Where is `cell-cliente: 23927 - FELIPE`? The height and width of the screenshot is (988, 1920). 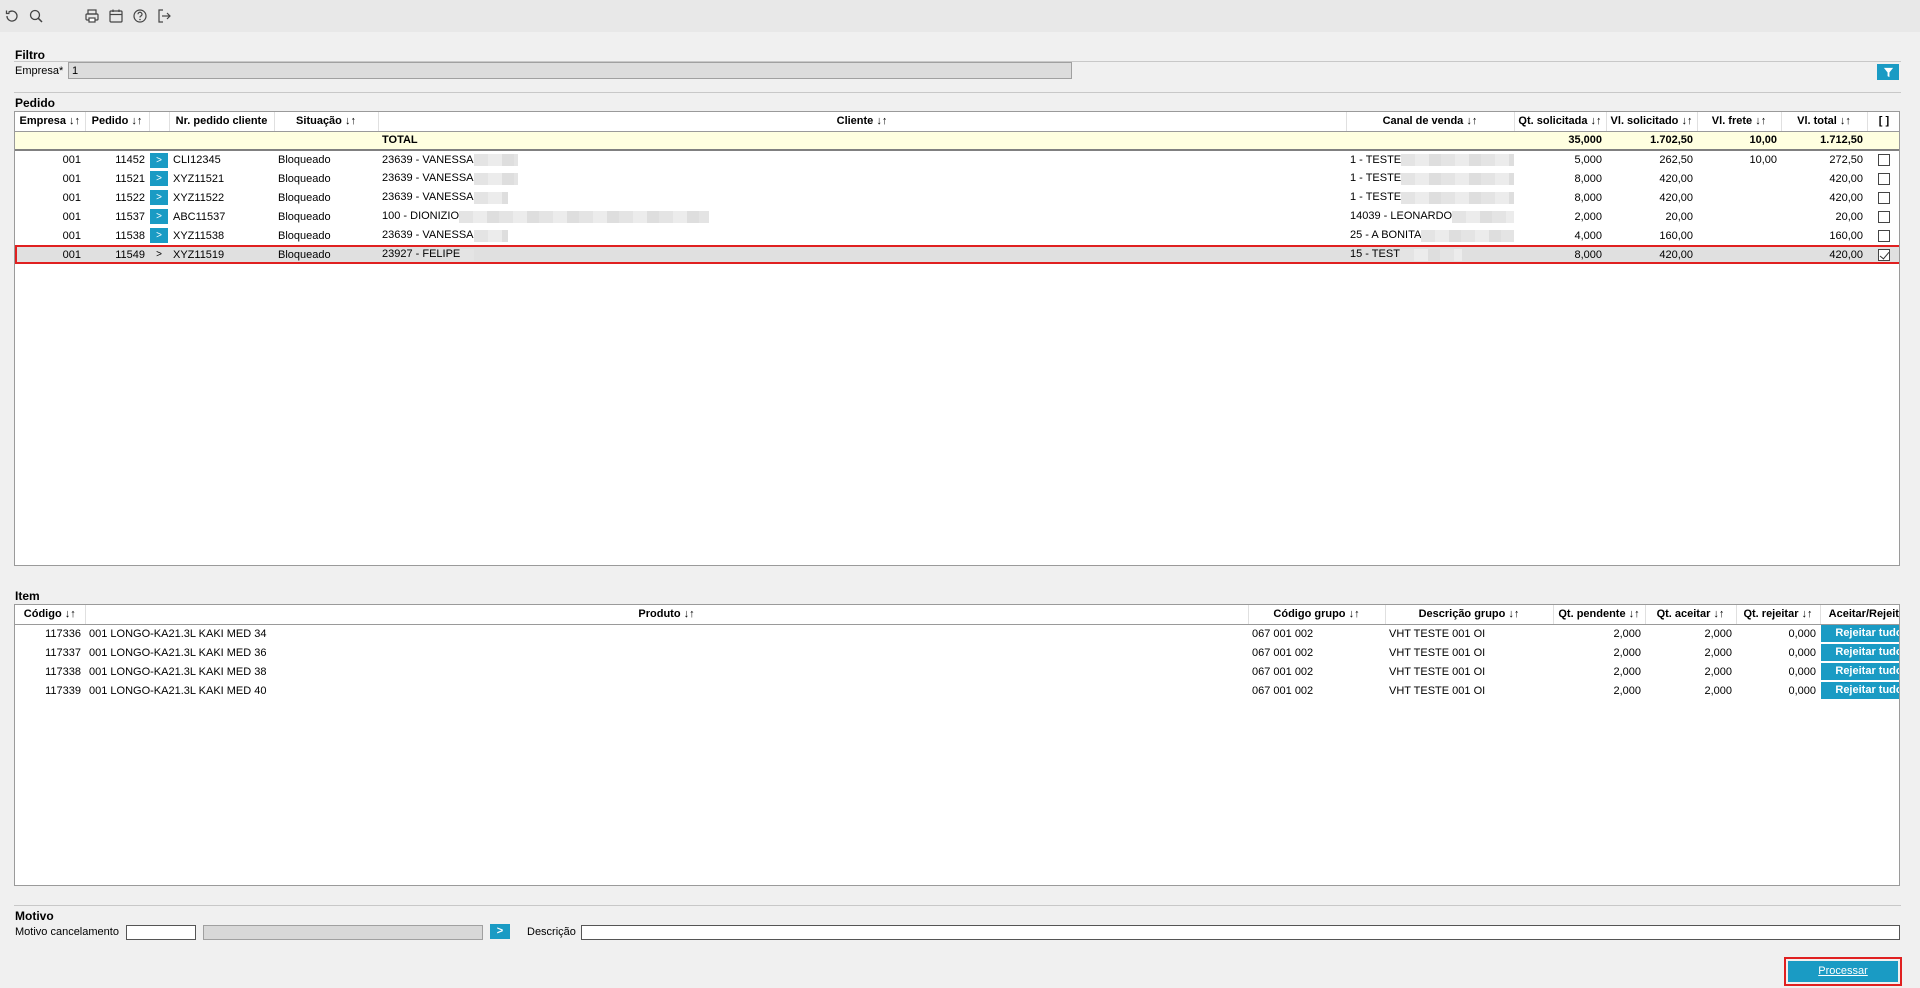
cell-cliente: 23927 - FELIPE is located at coordinates (421, 254).